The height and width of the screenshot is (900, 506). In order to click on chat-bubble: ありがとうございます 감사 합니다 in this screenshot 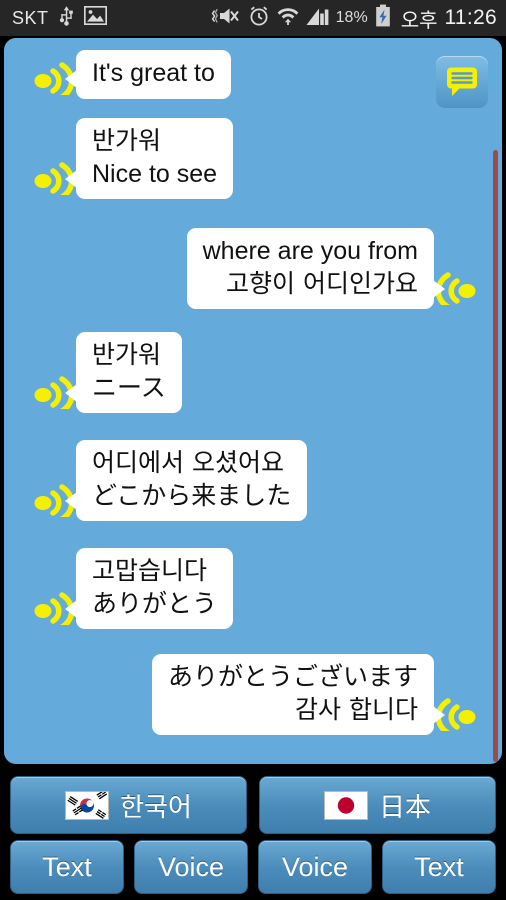, I will do `click(298, 694)`.